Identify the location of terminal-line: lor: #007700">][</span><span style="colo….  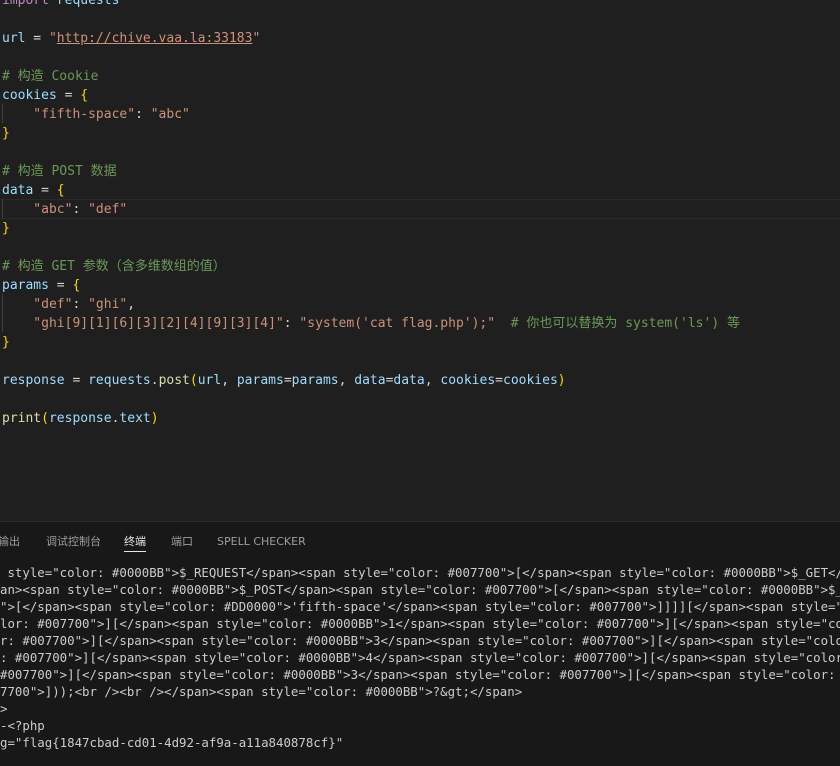
(420, 623).